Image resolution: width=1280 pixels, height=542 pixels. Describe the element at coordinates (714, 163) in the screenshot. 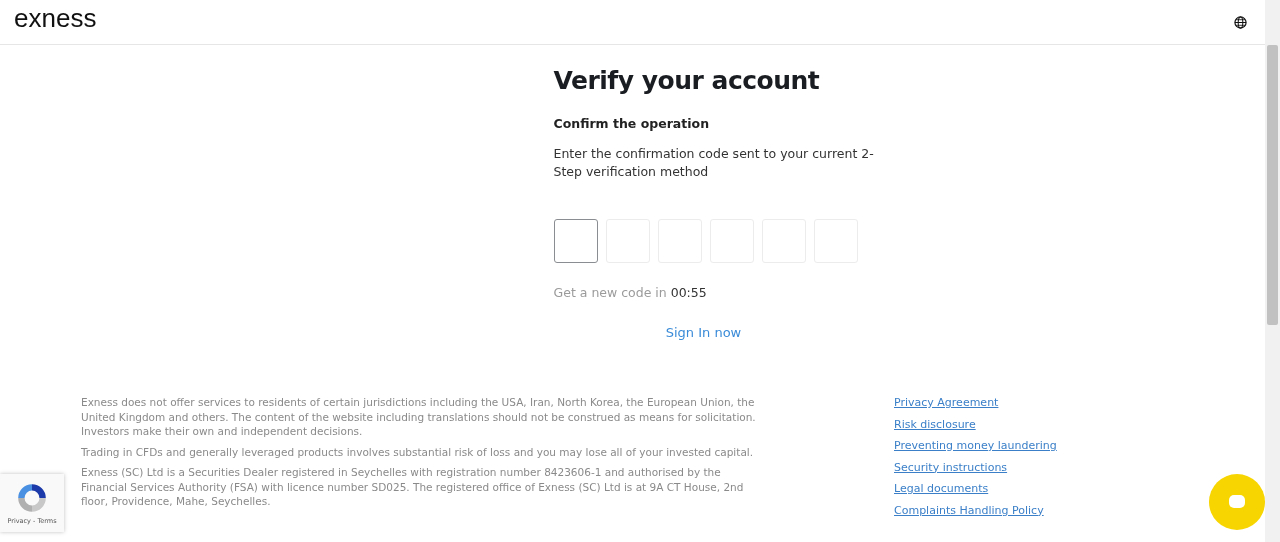

I see `instructions: Enter the confirmation code sent to your current 2-Step verification method` at that location.